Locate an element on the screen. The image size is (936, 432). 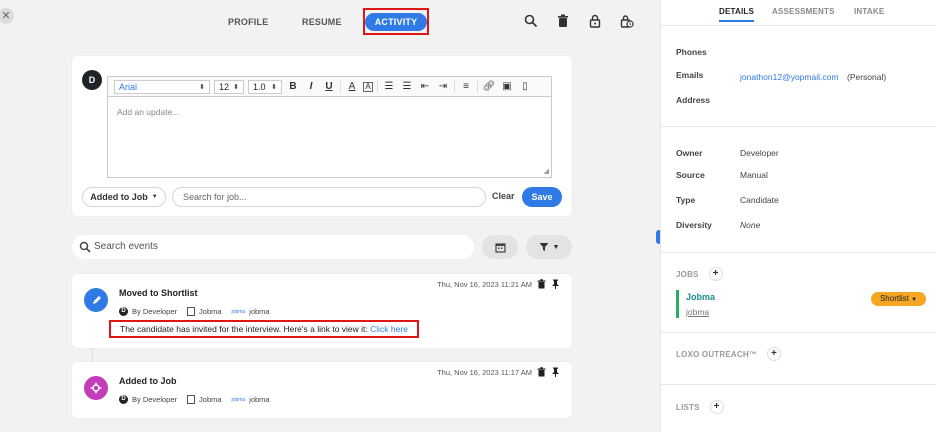
size-select-value: 12 is located at coordinates (224, 86).